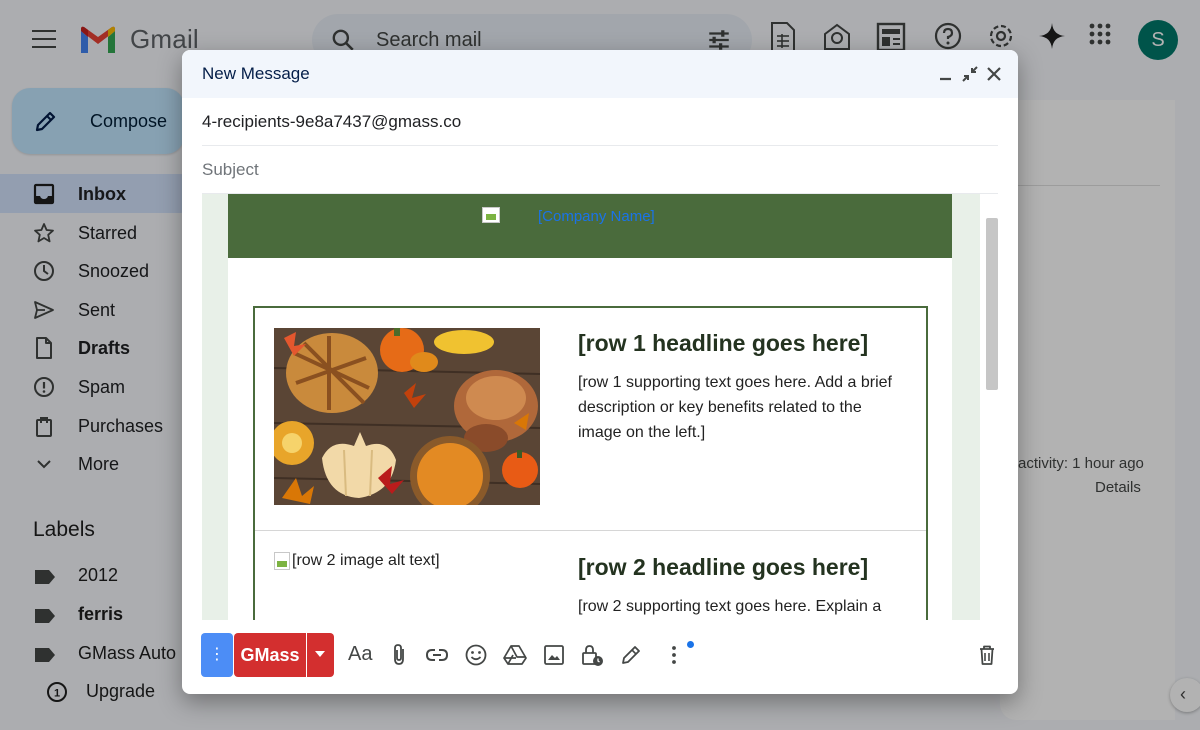 The height and width of the screenshot is (730, 1200). Describe the element at coordinates (631, 655) in the screenshot. I see `signature-pen-icon` at that location.